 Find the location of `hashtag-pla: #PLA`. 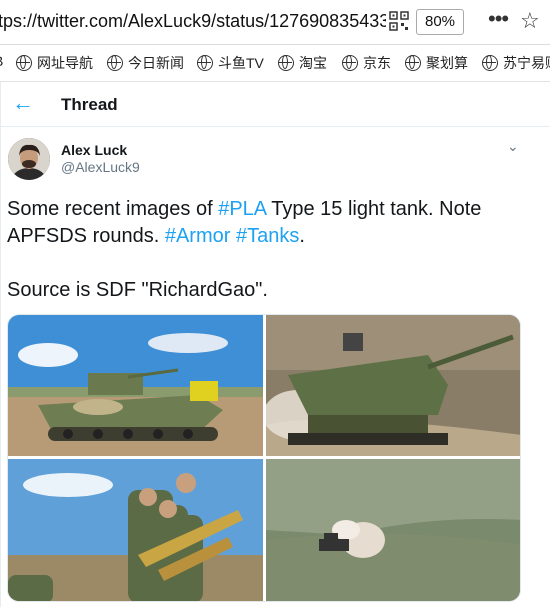

hashtag-pla: #PLA is located at coordinates (242, 209).